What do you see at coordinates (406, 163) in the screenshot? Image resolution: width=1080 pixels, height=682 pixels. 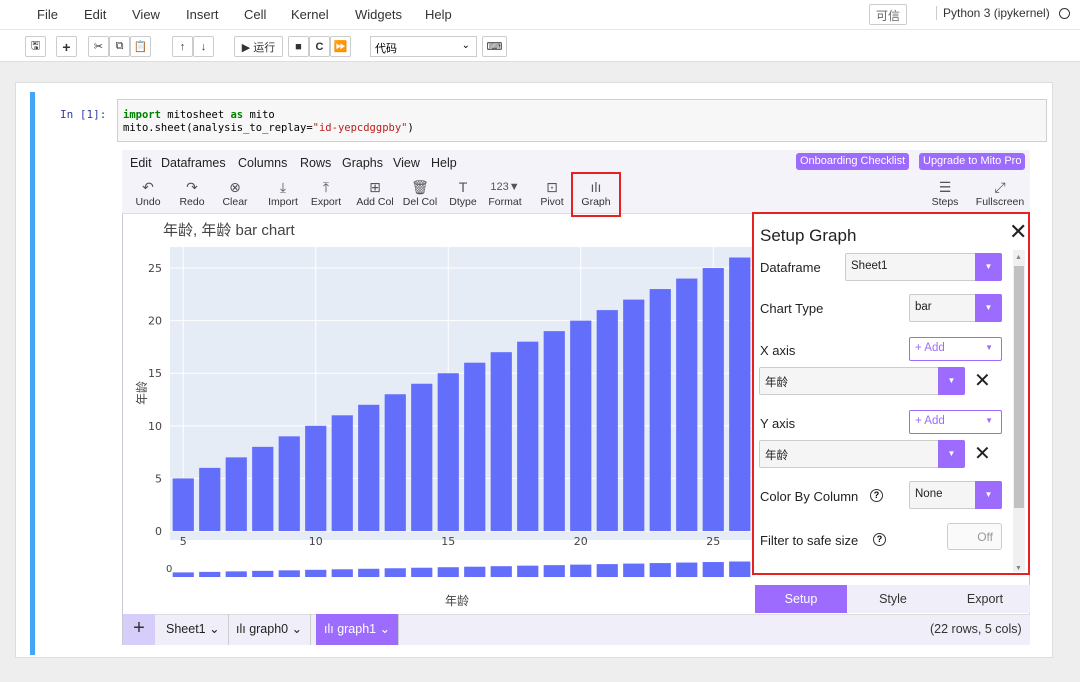 I see `mito-menu-view: View` at bounding box center [406, 163].